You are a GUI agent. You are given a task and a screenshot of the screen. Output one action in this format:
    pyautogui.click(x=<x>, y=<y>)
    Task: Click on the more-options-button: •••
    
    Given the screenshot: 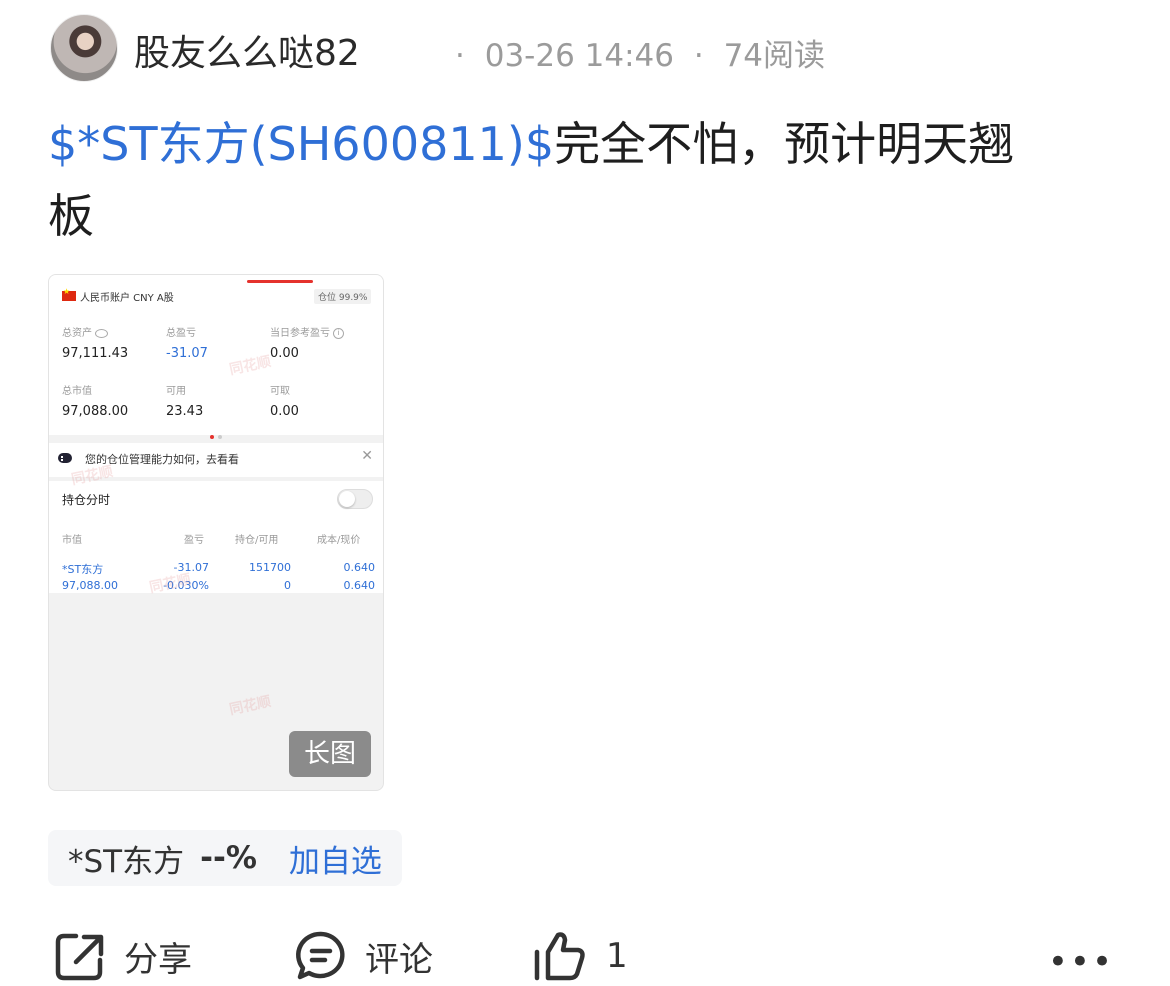 What is the action you would take?
    pyautogui.click(x=1081, y=962)
    